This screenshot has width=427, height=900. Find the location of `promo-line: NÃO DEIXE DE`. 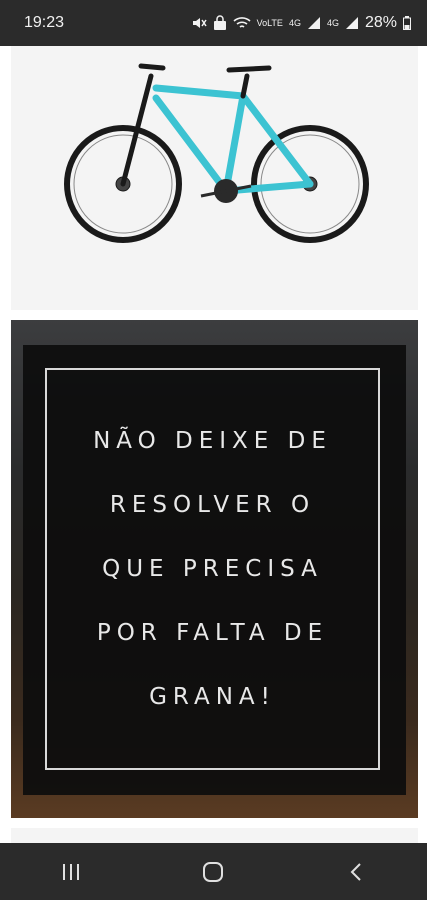

promo-line: NÃO DEIXE DE is located at coordinates (212, 441).